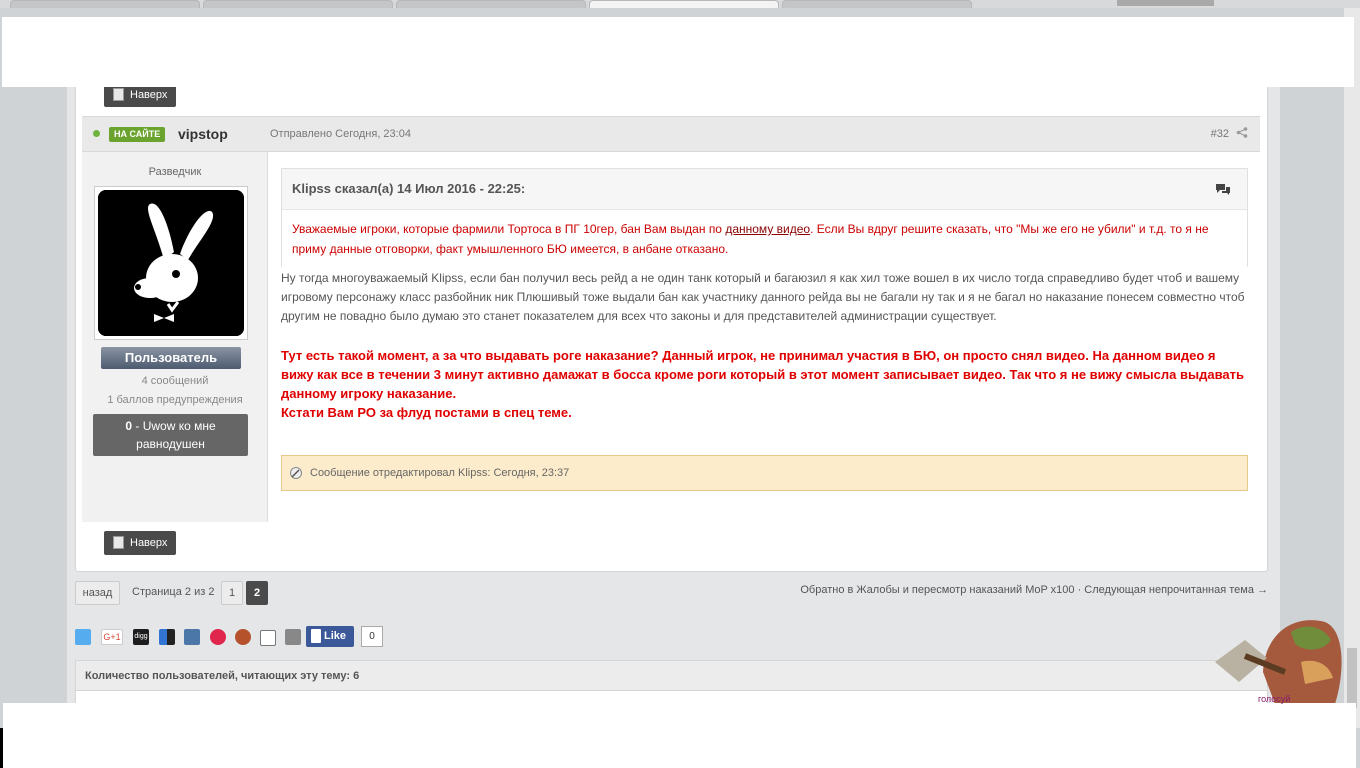 The image size is (1360, 768). What do you see at coordinates (1, 748) in the screenshot?
I see `screen-edge` at bounding box center [1, 748].